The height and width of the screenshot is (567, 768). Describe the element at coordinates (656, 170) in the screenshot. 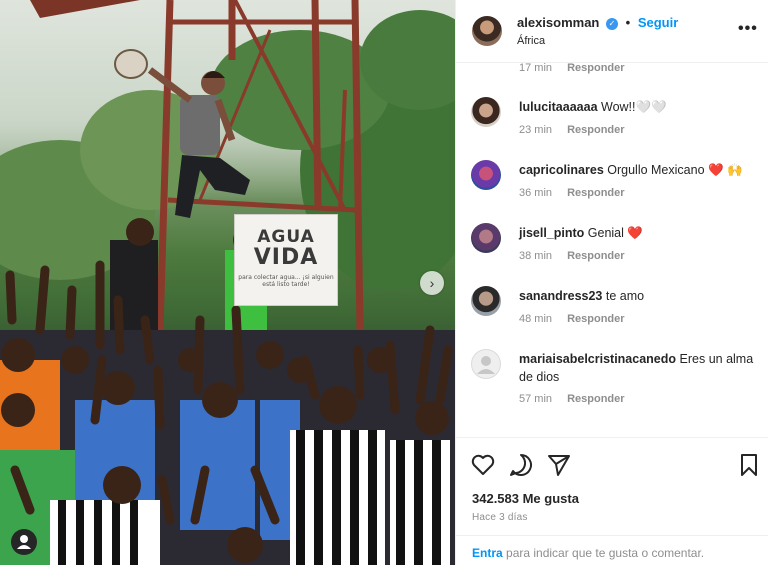

I see `comment-text: Orgullo Mexicano` at that location.